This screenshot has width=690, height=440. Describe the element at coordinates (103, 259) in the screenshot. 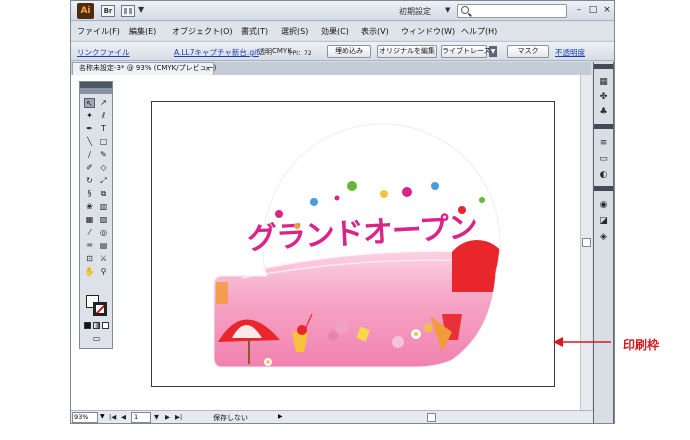

I see `slice-tool-icon: ⚔` at that location.